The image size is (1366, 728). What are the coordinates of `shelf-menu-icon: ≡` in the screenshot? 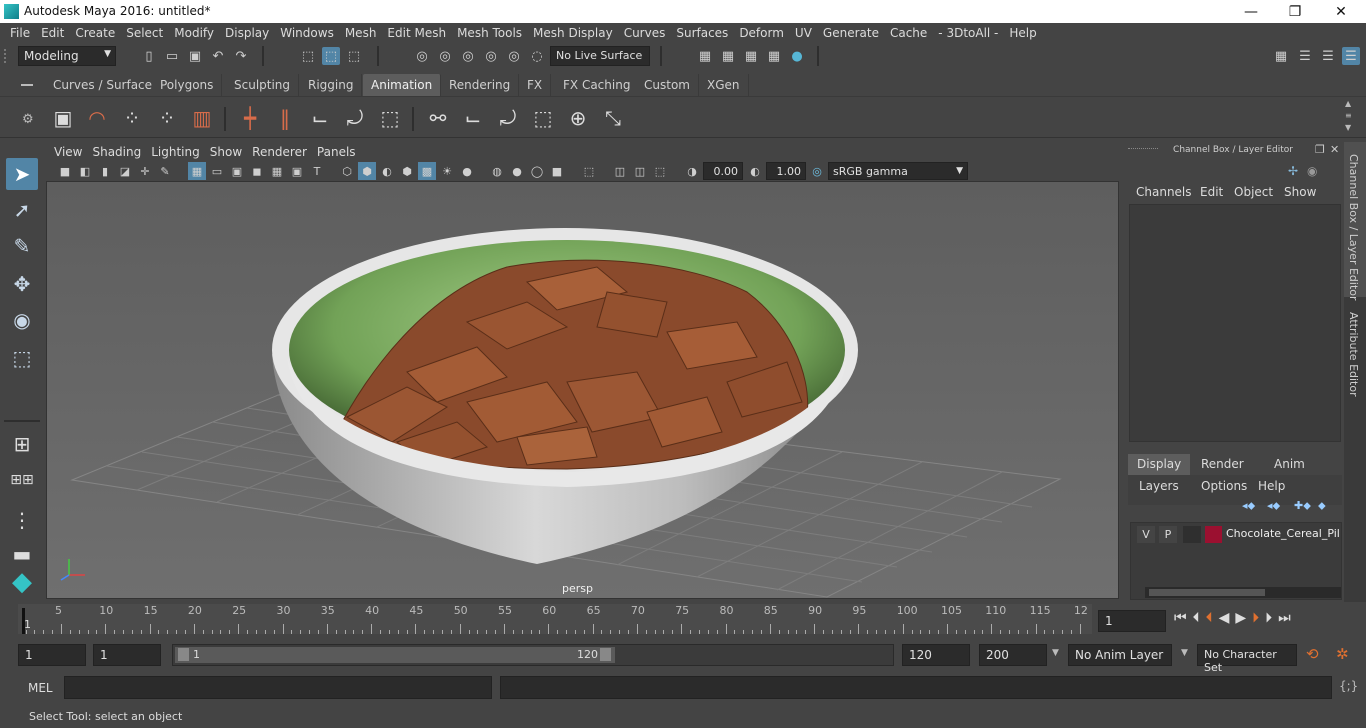 It's located at (1348, 115).